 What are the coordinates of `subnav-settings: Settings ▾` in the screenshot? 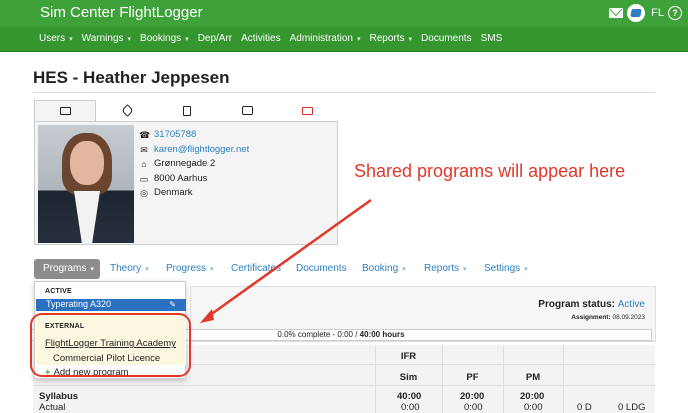 It's located at (506, 268).